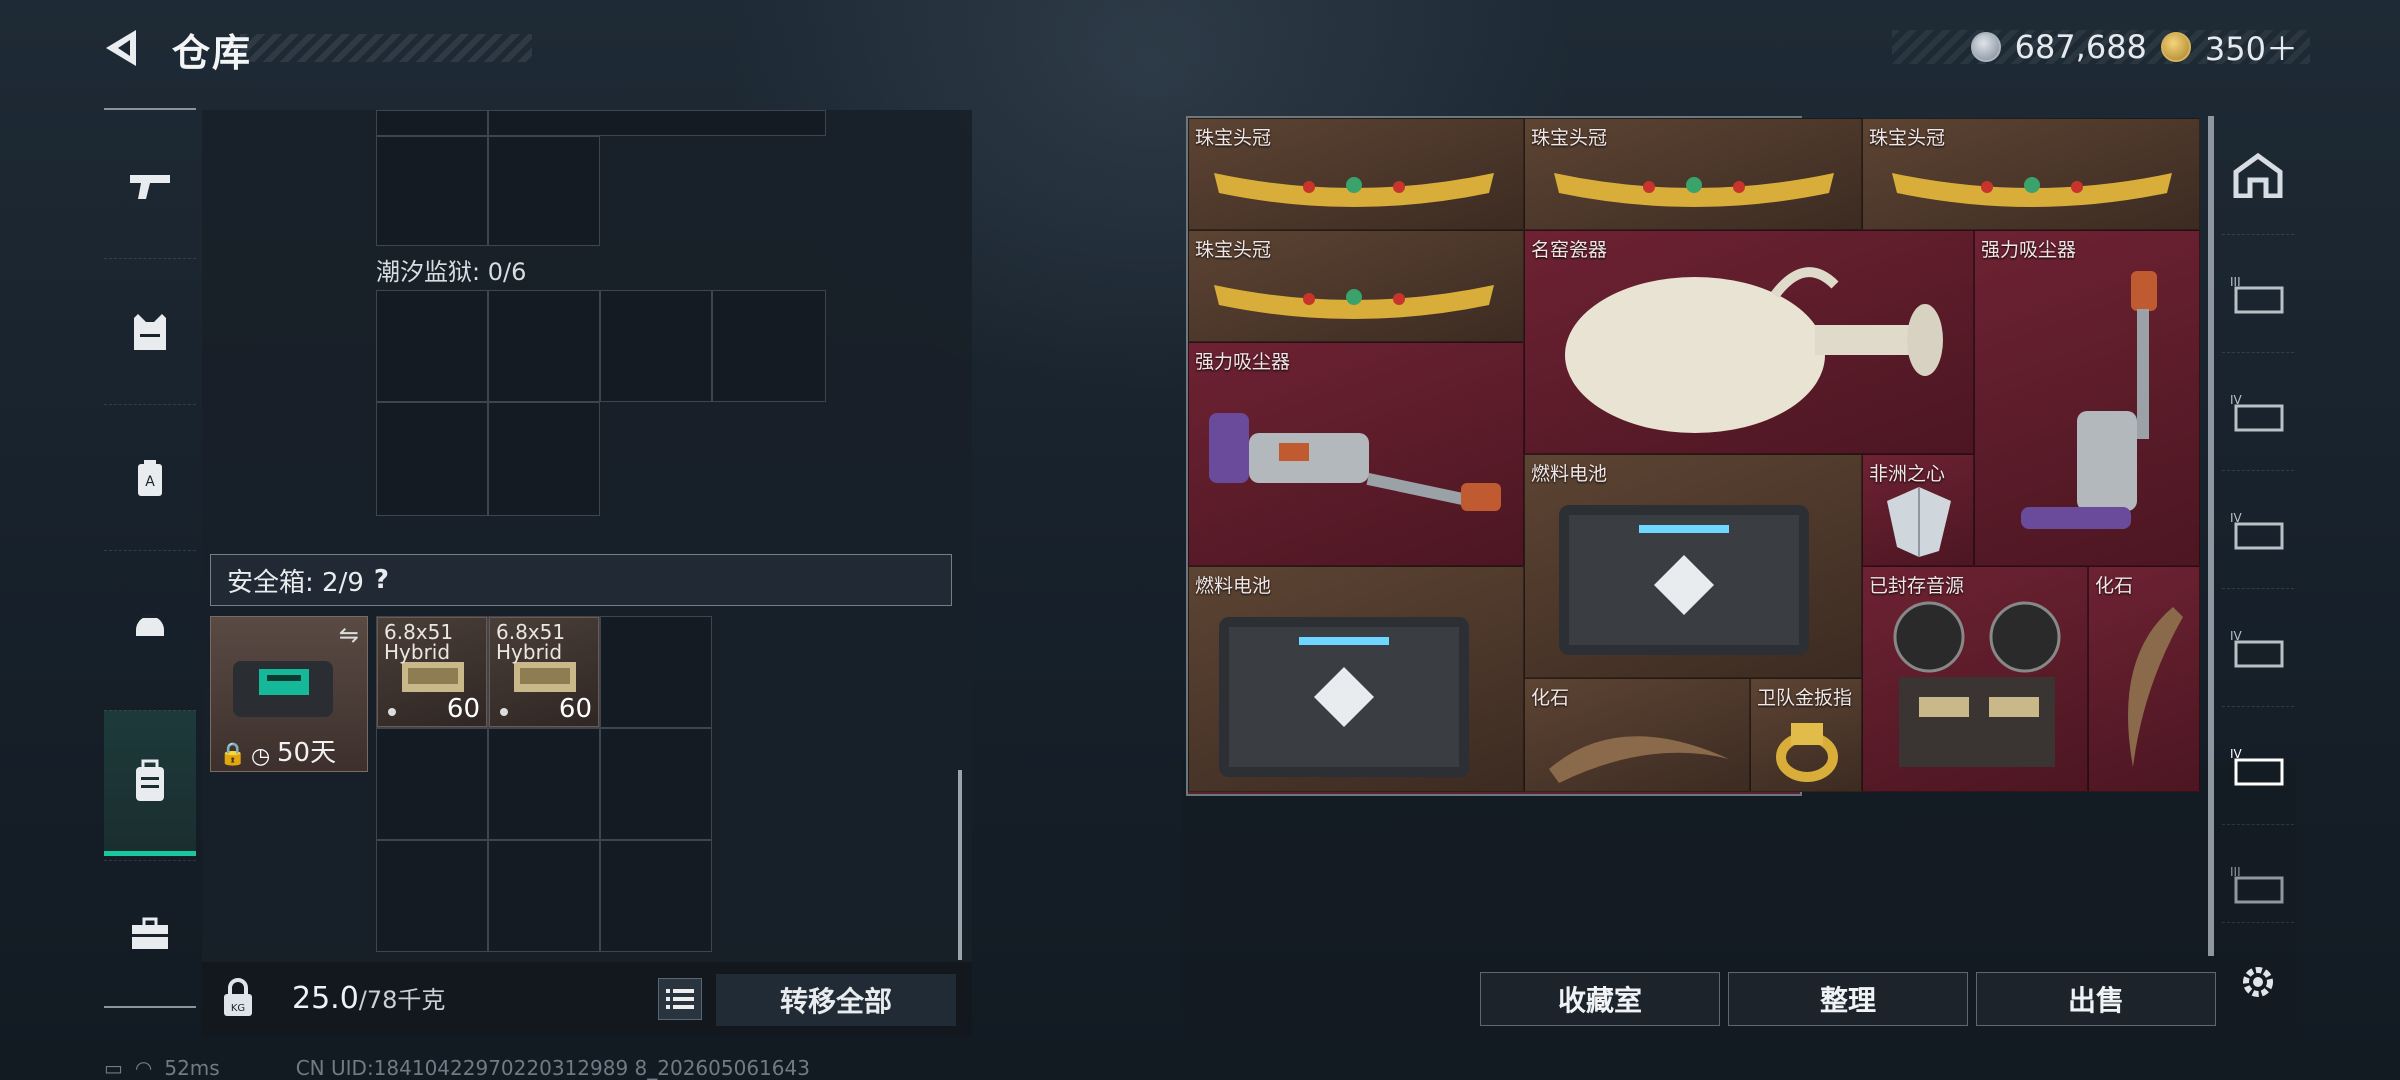 This screenshot has height=1080, width=2400. I want to click on item-name: 珠宝头冠, so click(1907, 138).